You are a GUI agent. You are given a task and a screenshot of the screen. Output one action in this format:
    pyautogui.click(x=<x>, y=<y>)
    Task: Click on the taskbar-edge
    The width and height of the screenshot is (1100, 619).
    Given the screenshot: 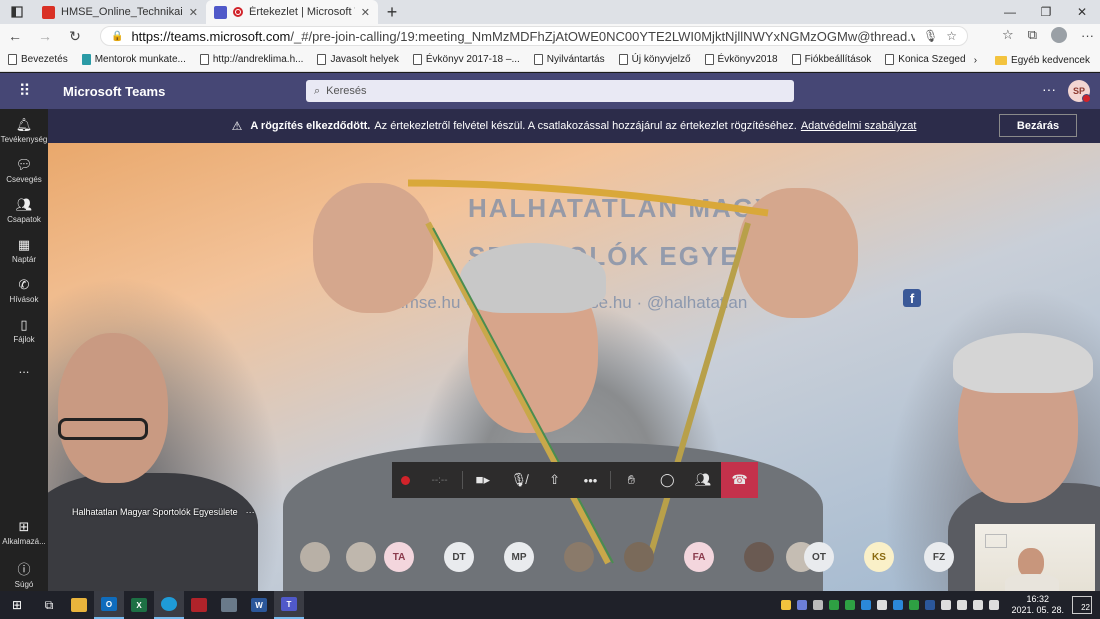 What is the action you would take?
    pyautogui.click(x=169, y=605)
    